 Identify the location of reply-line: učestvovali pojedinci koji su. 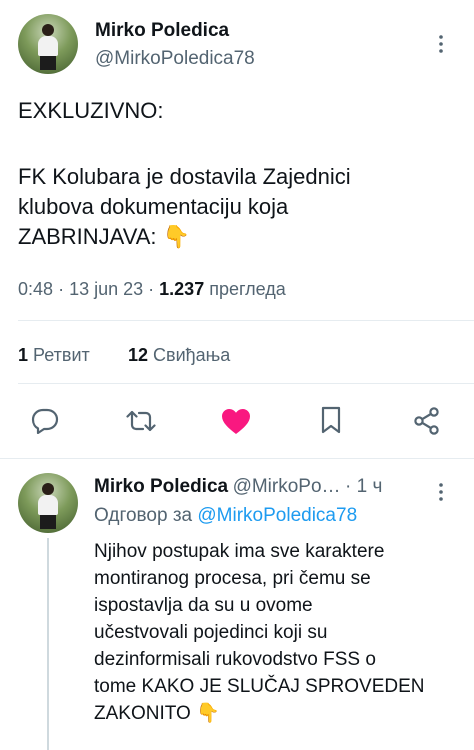
(211, 632).